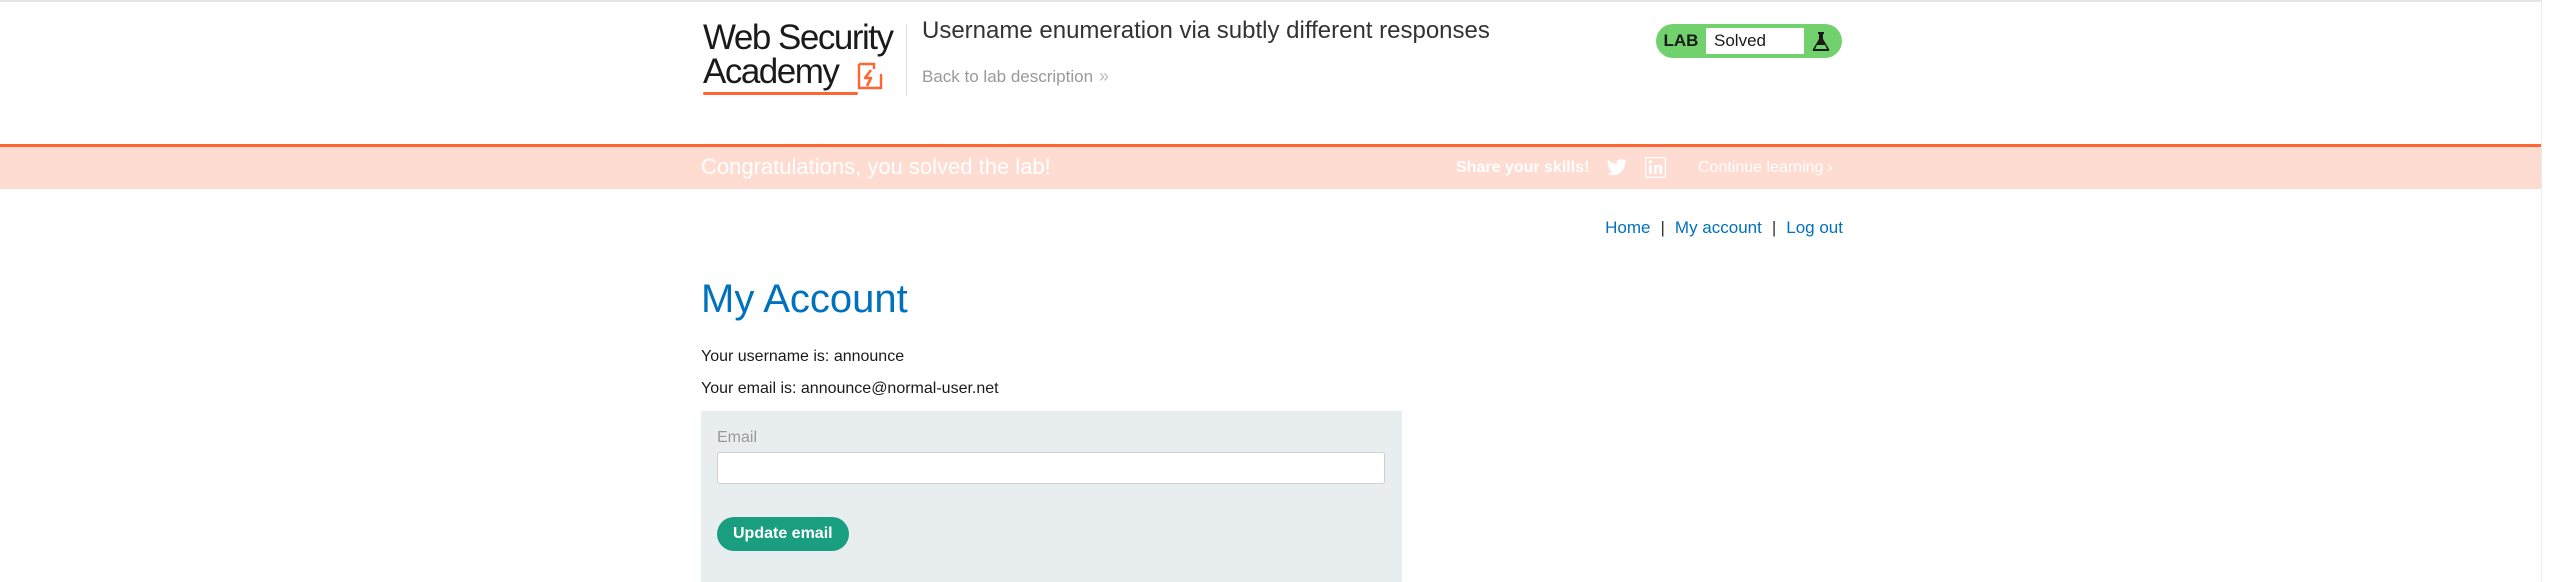 Image resolution: width=2559 pixels, height=582 pixels. Describe the element at coordinates (780, 93) in the screenshot. I see `logo-underline` at that location.